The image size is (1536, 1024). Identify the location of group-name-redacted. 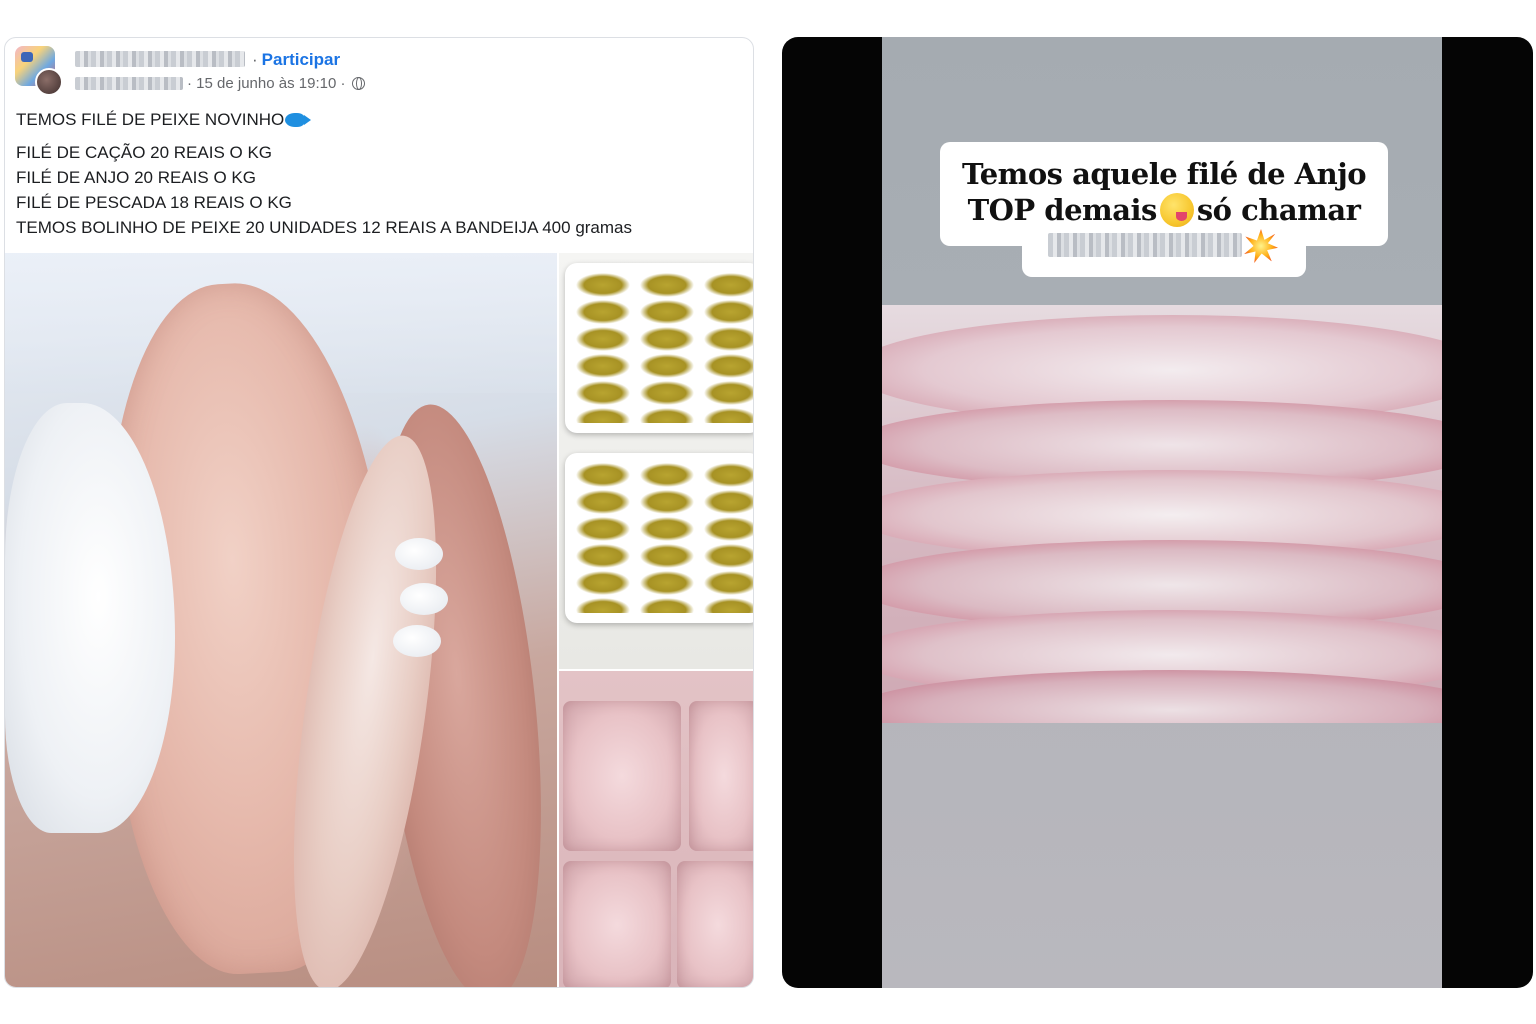
(160, 59).